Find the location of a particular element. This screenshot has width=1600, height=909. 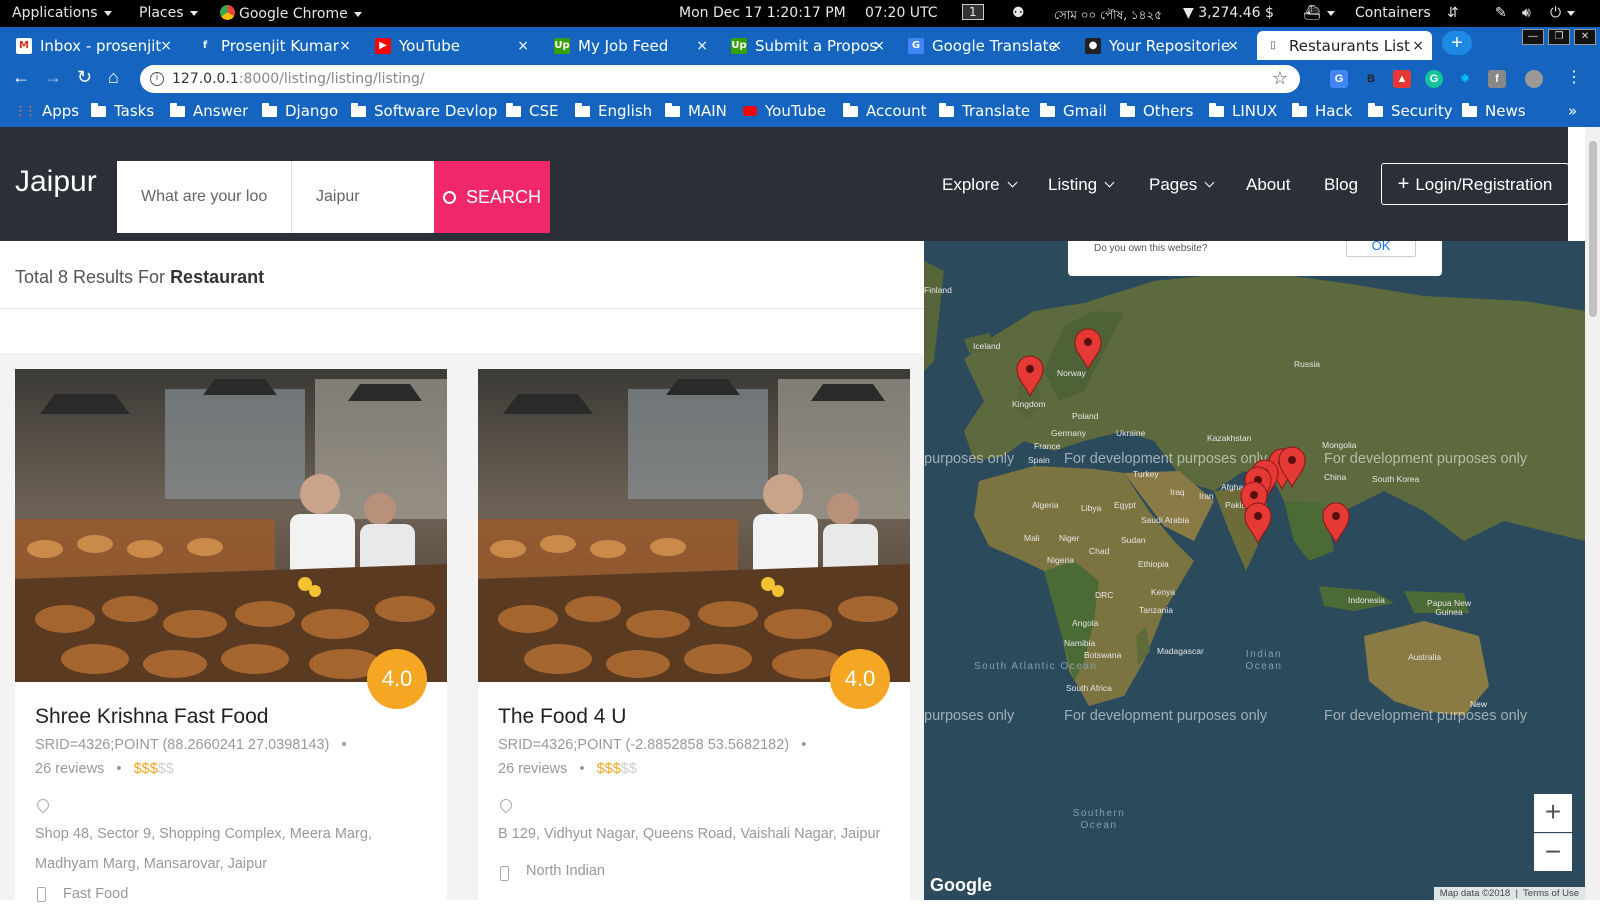

bookmark-account: Account is located at coordinates (885, 111).